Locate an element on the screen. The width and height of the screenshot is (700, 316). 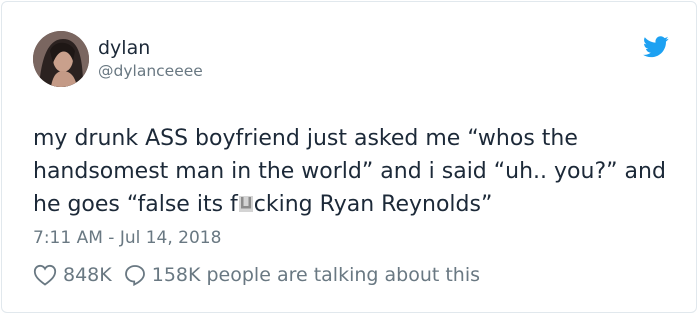
engagement-bar: 848K 158K people are talking about this is located at coordinates (256, 275).